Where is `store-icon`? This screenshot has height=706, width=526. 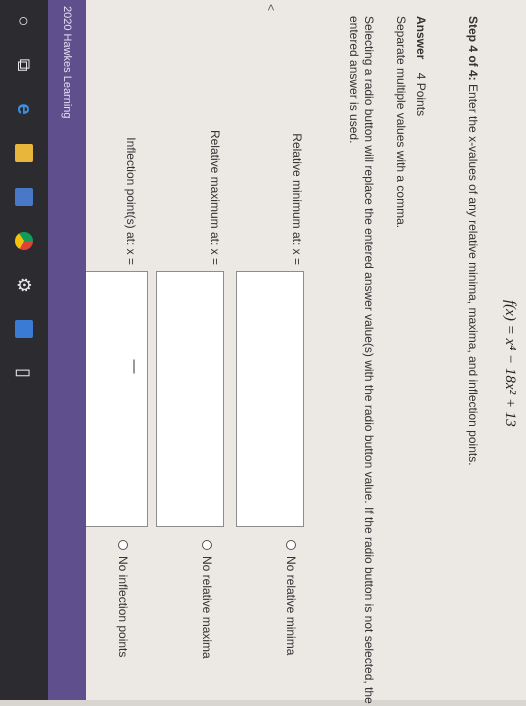
store-icon is located at coordinates (24, 197).